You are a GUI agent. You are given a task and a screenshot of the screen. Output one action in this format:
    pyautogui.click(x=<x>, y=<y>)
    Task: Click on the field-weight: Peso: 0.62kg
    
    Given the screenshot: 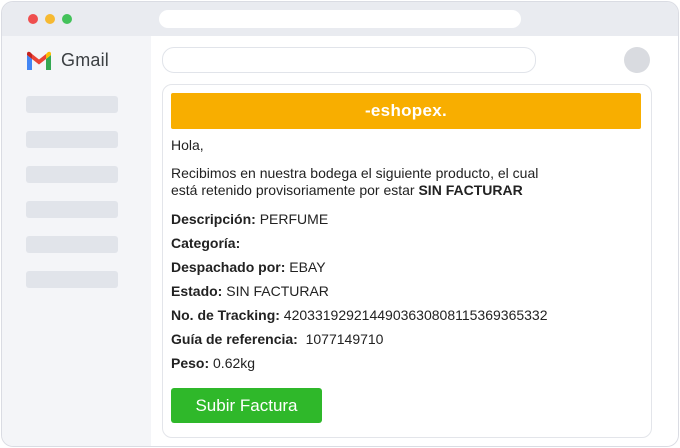 What is the action you would take?
    pyautogui.click(x=213, y=363)
    